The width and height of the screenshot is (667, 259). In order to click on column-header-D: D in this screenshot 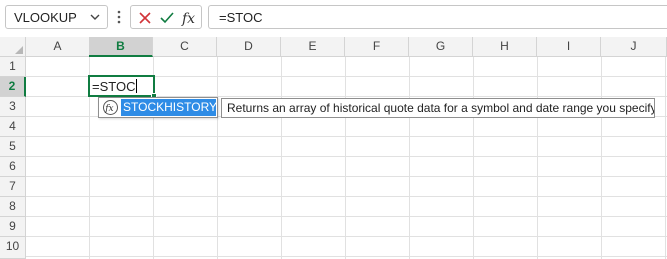, I will do `click(249, 47)`.